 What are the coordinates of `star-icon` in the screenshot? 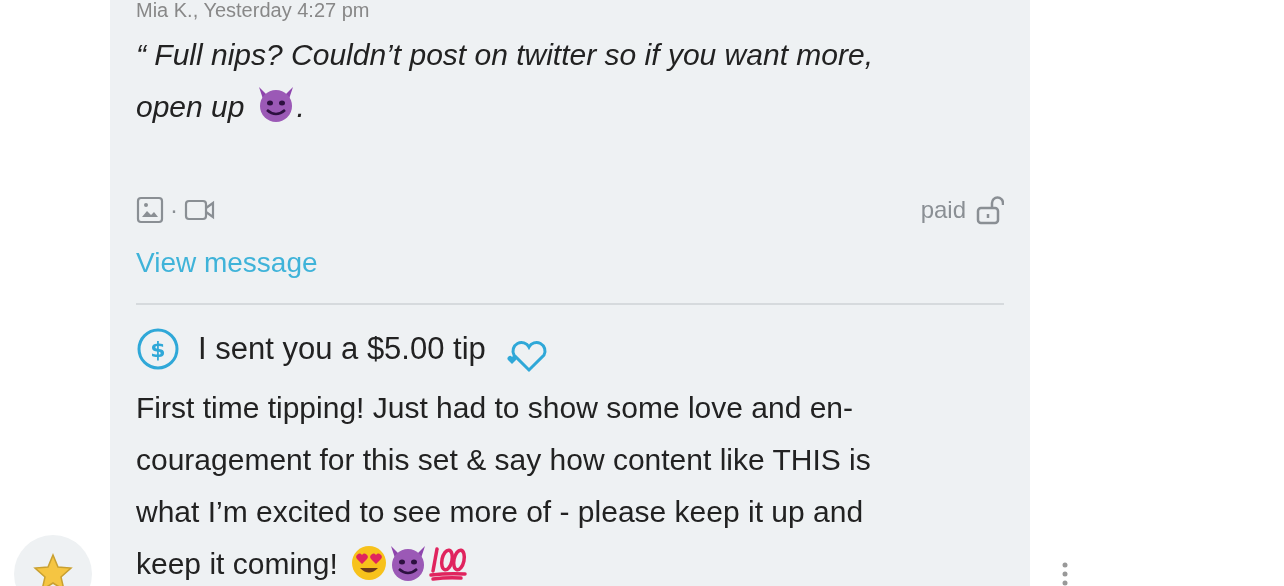 It's located at (53, 569).